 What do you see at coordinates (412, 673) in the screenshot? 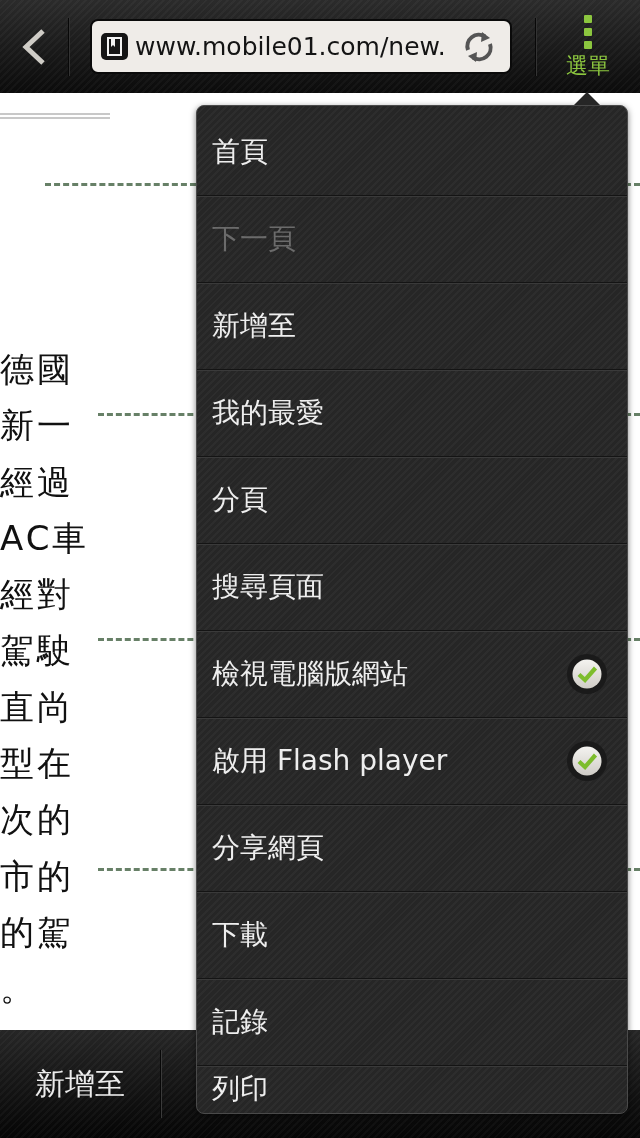
I see `menu-item: 檢視電腦版網站` at bounding box center [412, 673].